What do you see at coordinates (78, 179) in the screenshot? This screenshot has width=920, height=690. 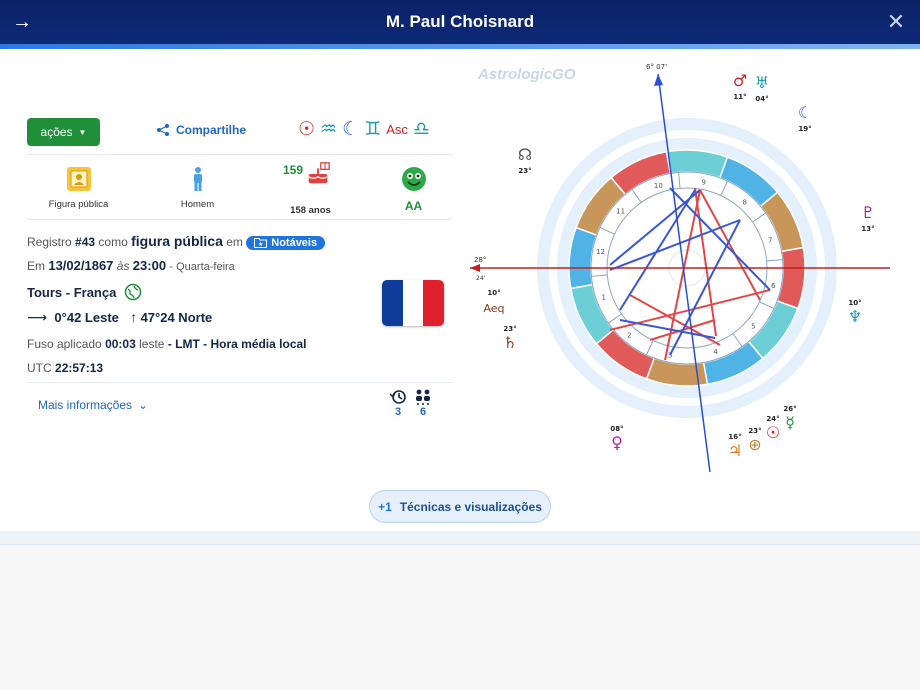 I see `portrait-icon` at bounding box center [78, 179].